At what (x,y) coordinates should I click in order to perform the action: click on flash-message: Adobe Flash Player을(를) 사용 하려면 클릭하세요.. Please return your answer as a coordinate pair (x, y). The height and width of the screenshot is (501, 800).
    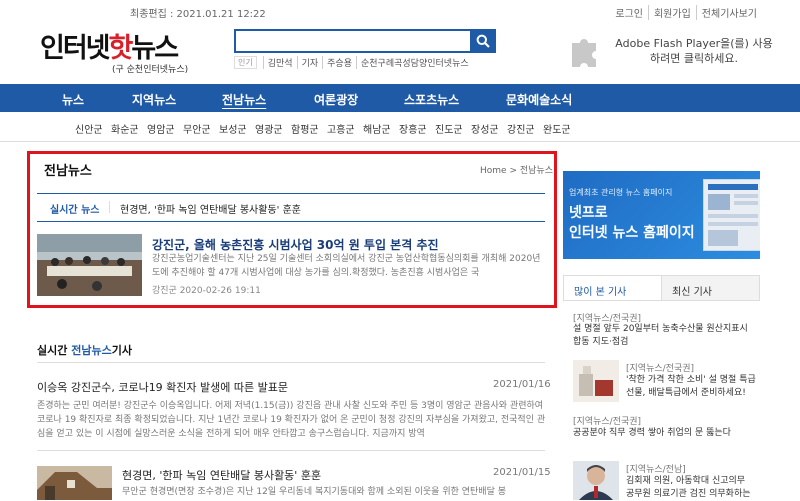
    Looking at the image, I should click on (694, 51).